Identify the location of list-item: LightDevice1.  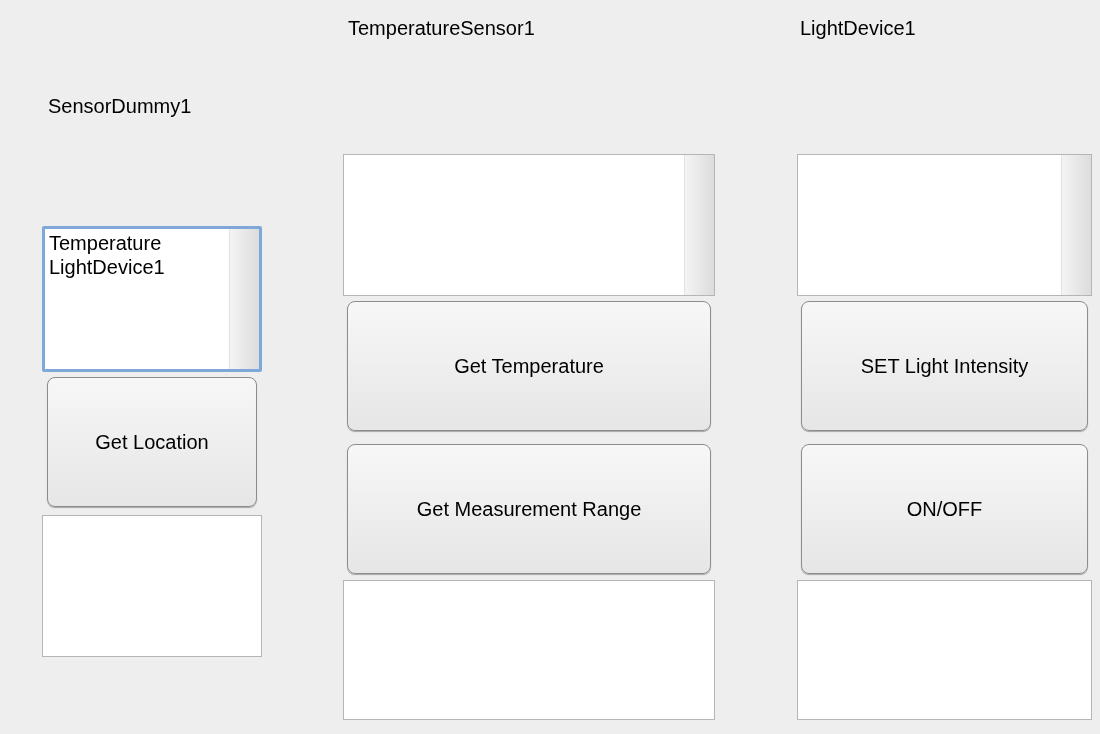
(137, 267).